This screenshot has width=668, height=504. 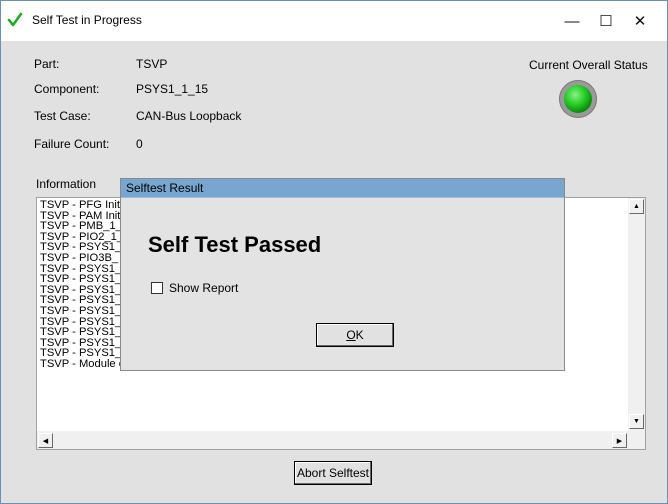 I want to click on ok-button: OK, so click(x=355, y=335).